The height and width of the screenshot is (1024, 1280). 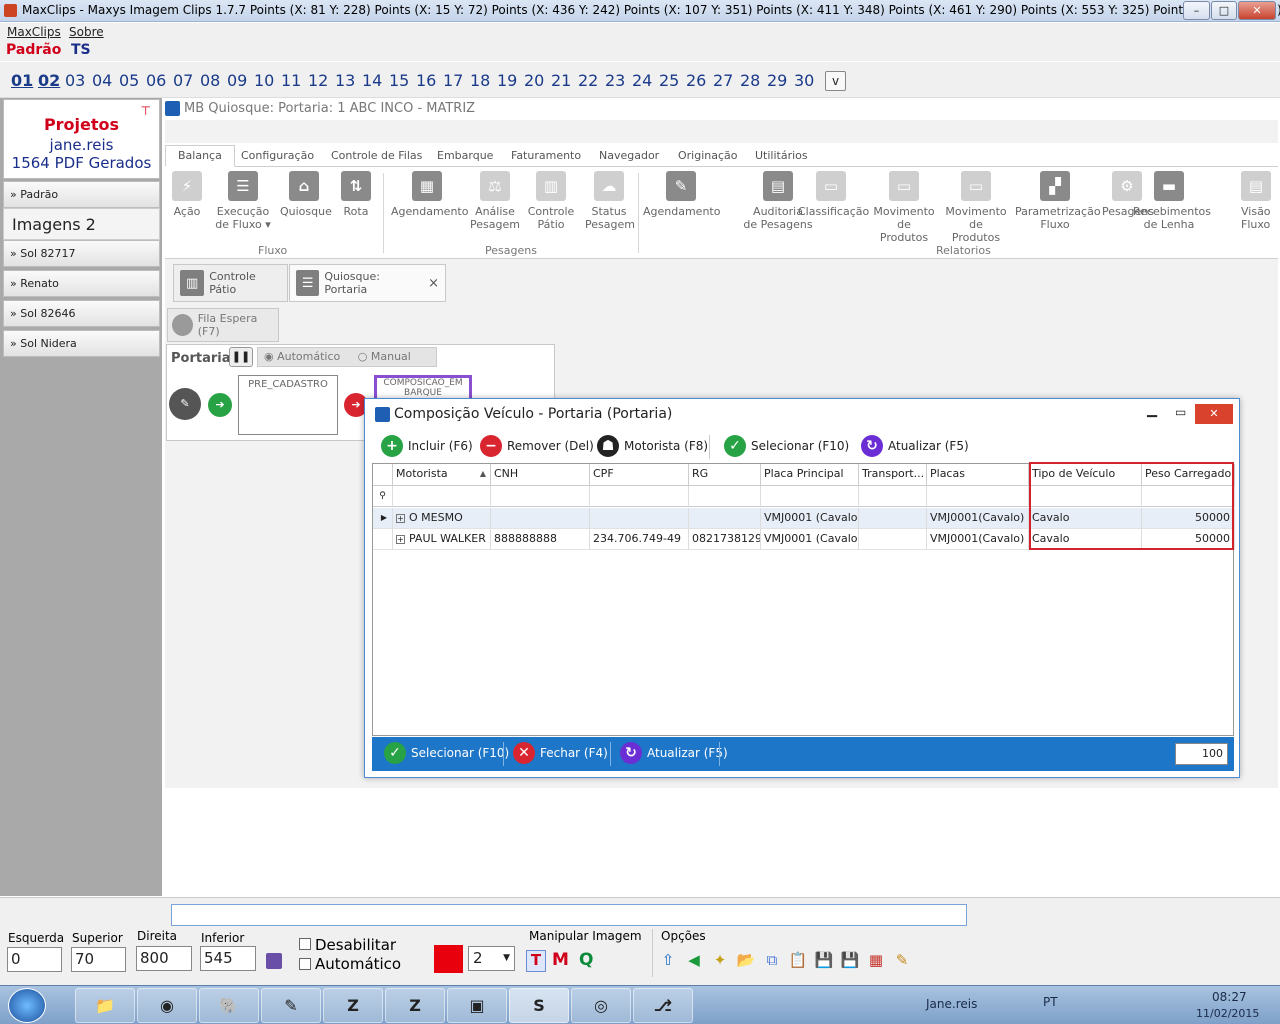 What do you see at coordinates (241, 357) in the screenshot?
I see `pause-icon: ❚❚` at bounding box center [241, 357].